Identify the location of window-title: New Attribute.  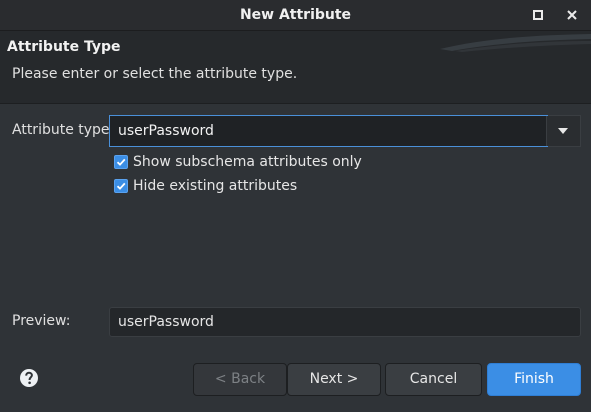
(295, 15).